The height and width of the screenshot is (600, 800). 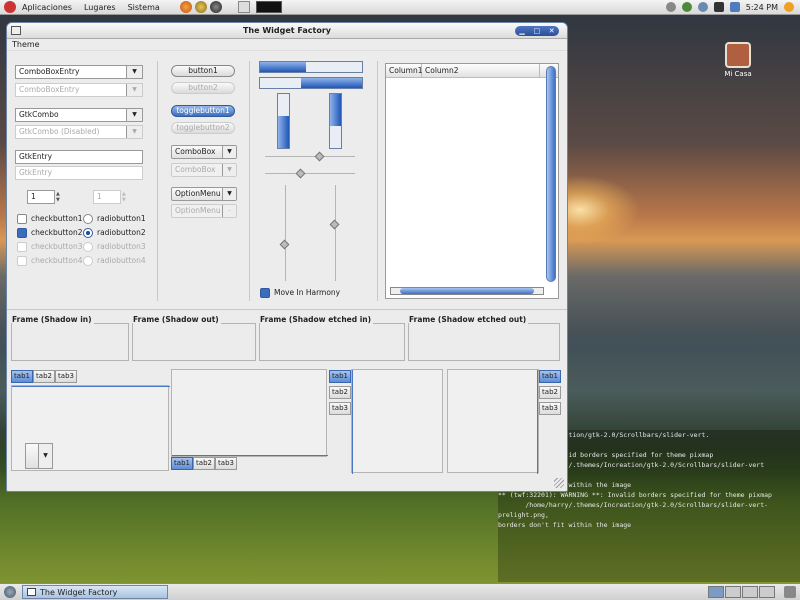 What do you see at coordinates (114, 219) in the screenshot?
I see `radiobutton1: radiobutton1` at bounding box center [114, 219].